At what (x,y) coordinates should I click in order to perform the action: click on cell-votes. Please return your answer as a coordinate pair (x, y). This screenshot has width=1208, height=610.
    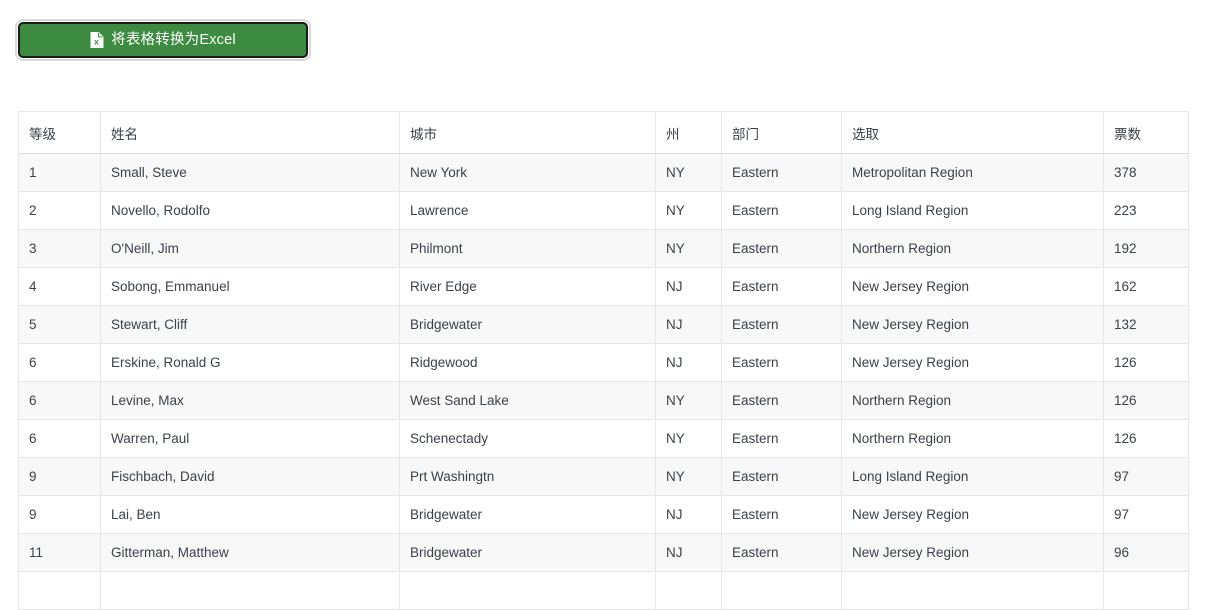
    Looking at the image, I should click on (1146, 590).